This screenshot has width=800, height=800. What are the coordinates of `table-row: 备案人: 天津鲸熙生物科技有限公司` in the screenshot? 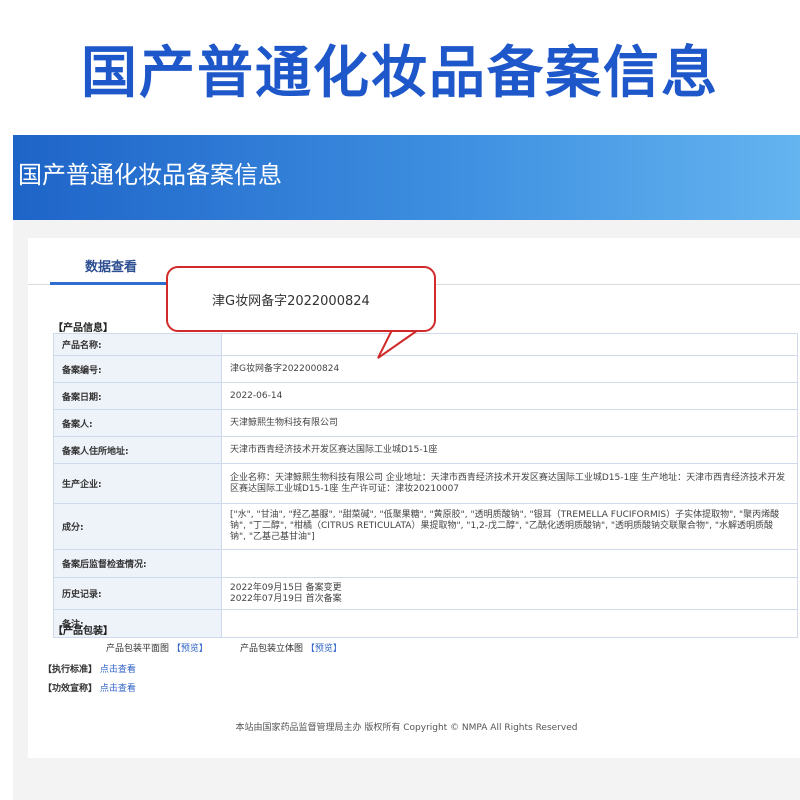 It's located at (425, 423).